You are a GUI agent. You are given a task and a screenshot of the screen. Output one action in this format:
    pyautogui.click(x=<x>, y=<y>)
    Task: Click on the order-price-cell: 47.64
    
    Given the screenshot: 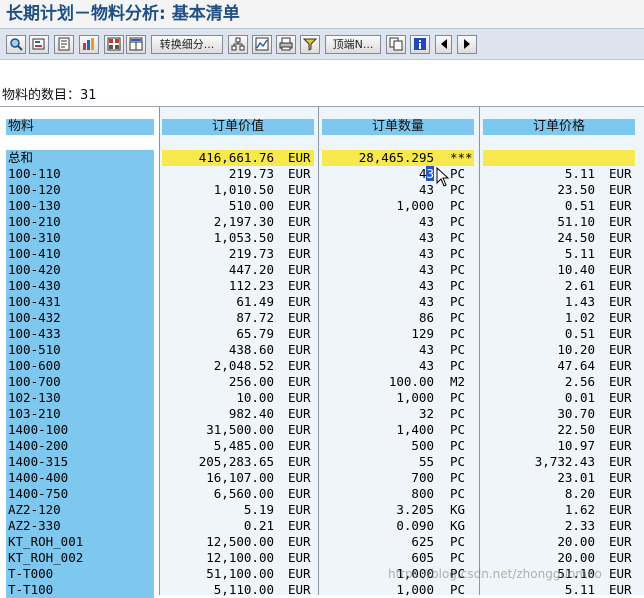 What is the action you would take?
    pyautogui.click(x=576, y=365)
    